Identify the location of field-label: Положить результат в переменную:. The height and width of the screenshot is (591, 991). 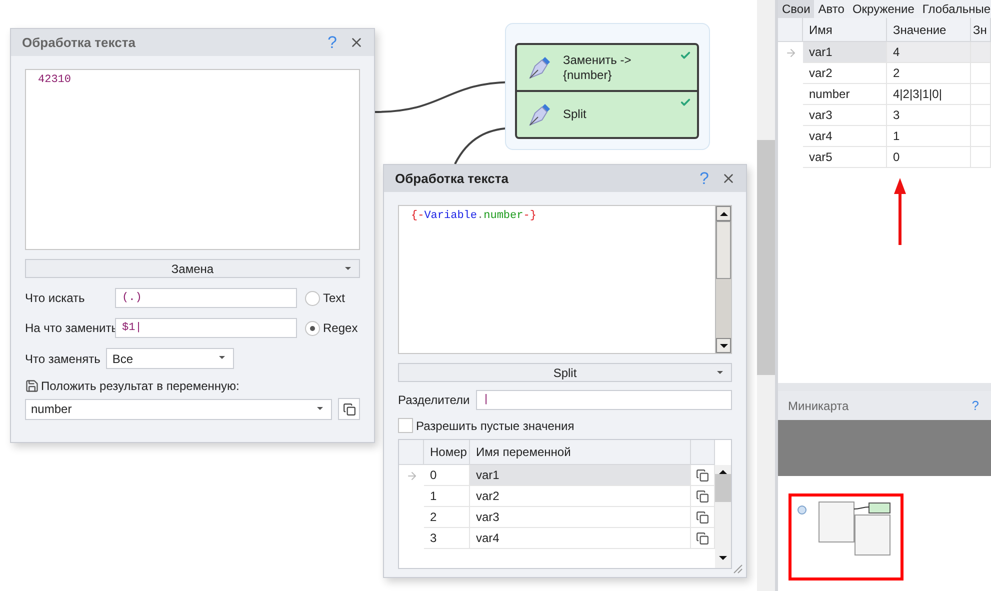
(140, 386).